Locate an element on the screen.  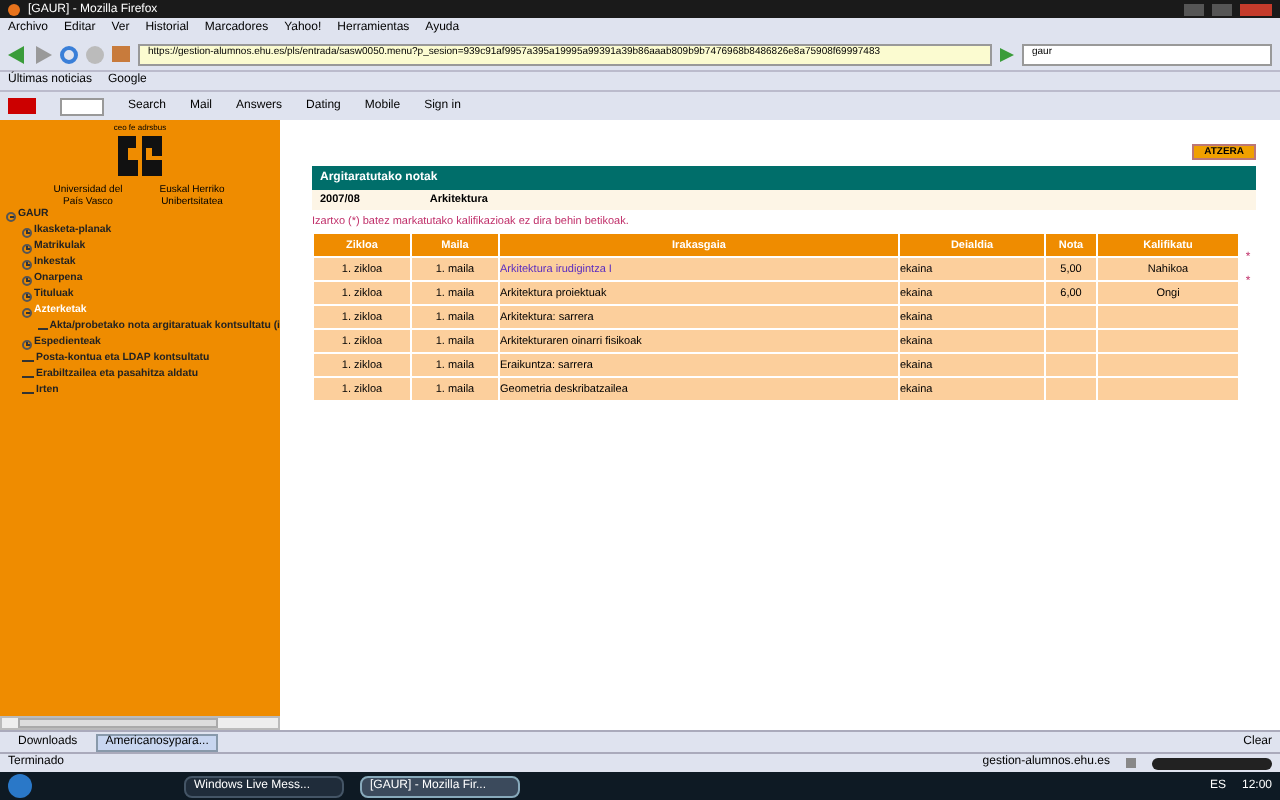
maximize-button is located at coordinates (1222, 9).